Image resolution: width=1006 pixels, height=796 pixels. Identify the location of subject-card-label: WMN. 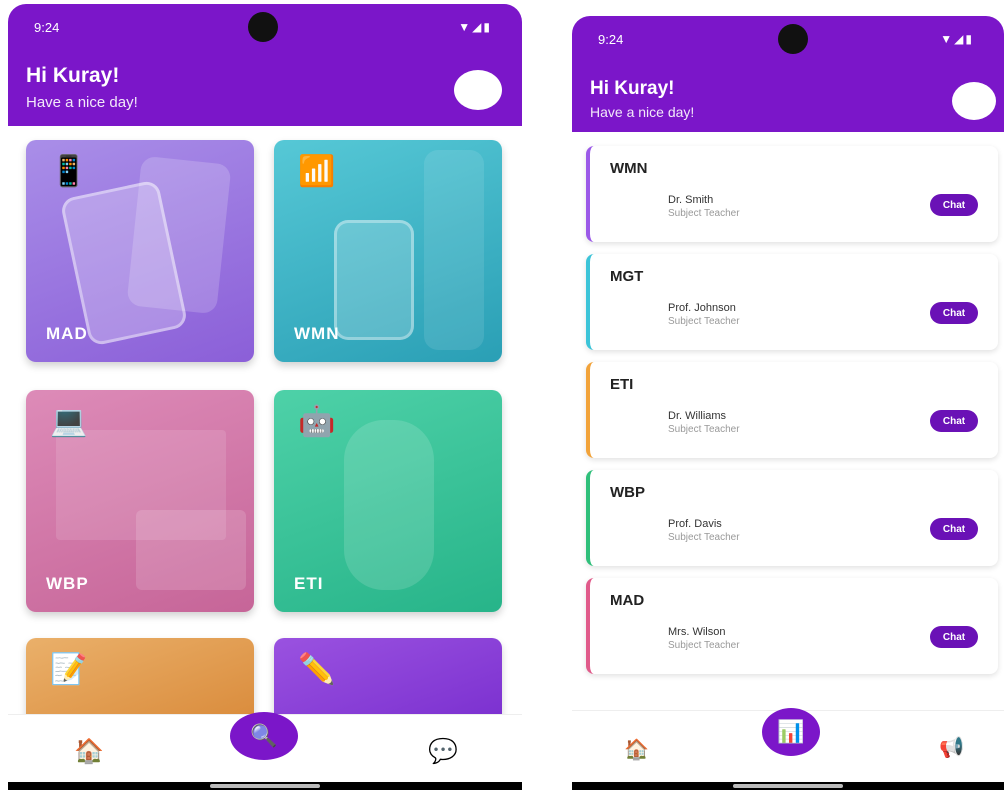
(317, 333).